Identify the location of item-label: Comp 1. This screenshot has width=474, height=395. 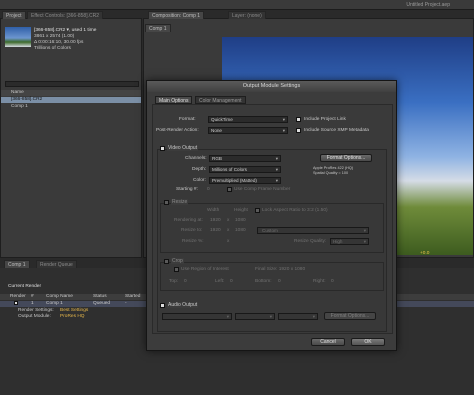
(19, 106).